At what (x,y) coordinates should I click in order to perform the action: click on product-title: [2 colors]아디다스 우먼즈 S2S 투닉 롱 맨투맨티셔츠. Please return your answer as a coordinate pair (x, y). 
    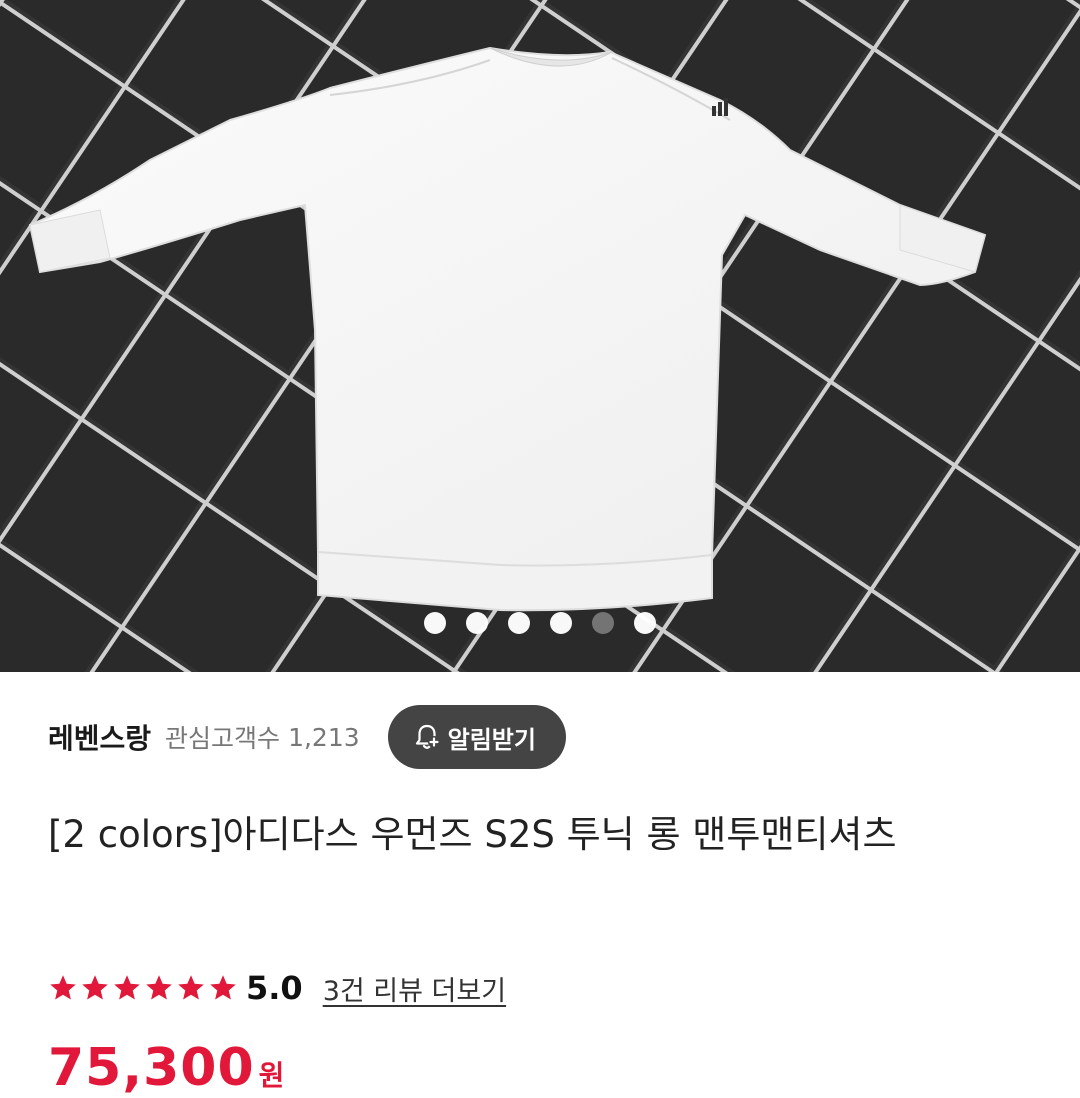
    Looking at the image, I should click on (472, 834).